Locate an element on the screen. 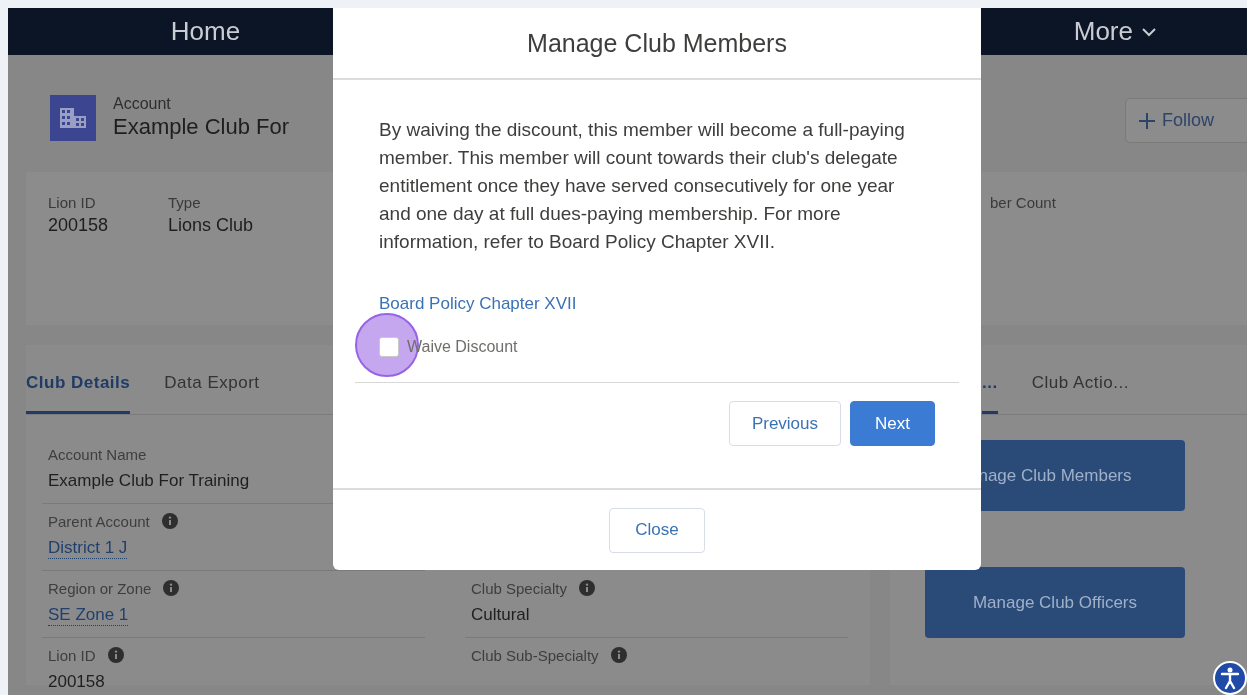 The height and width of the screenshot is (695, 1247). field-label: Type is located at coordinates (184, 202).